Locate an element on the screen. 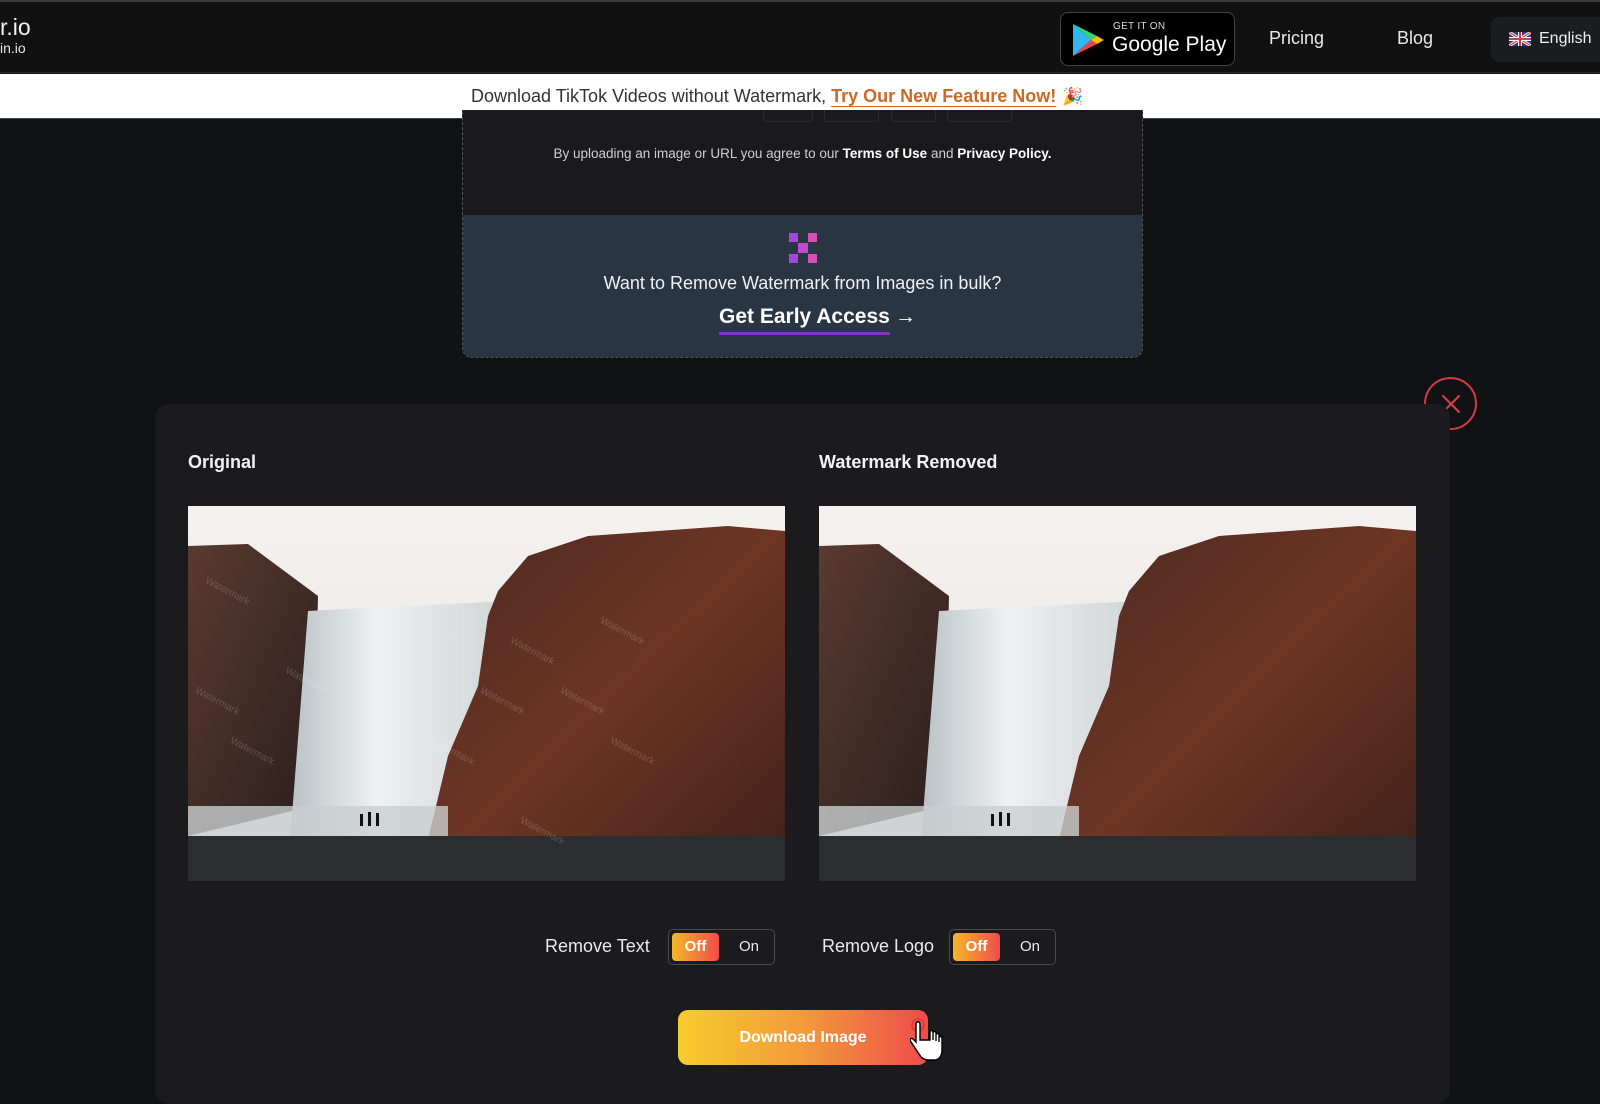  remove-text-label: Remove Text is located at coordinates (597, 946).